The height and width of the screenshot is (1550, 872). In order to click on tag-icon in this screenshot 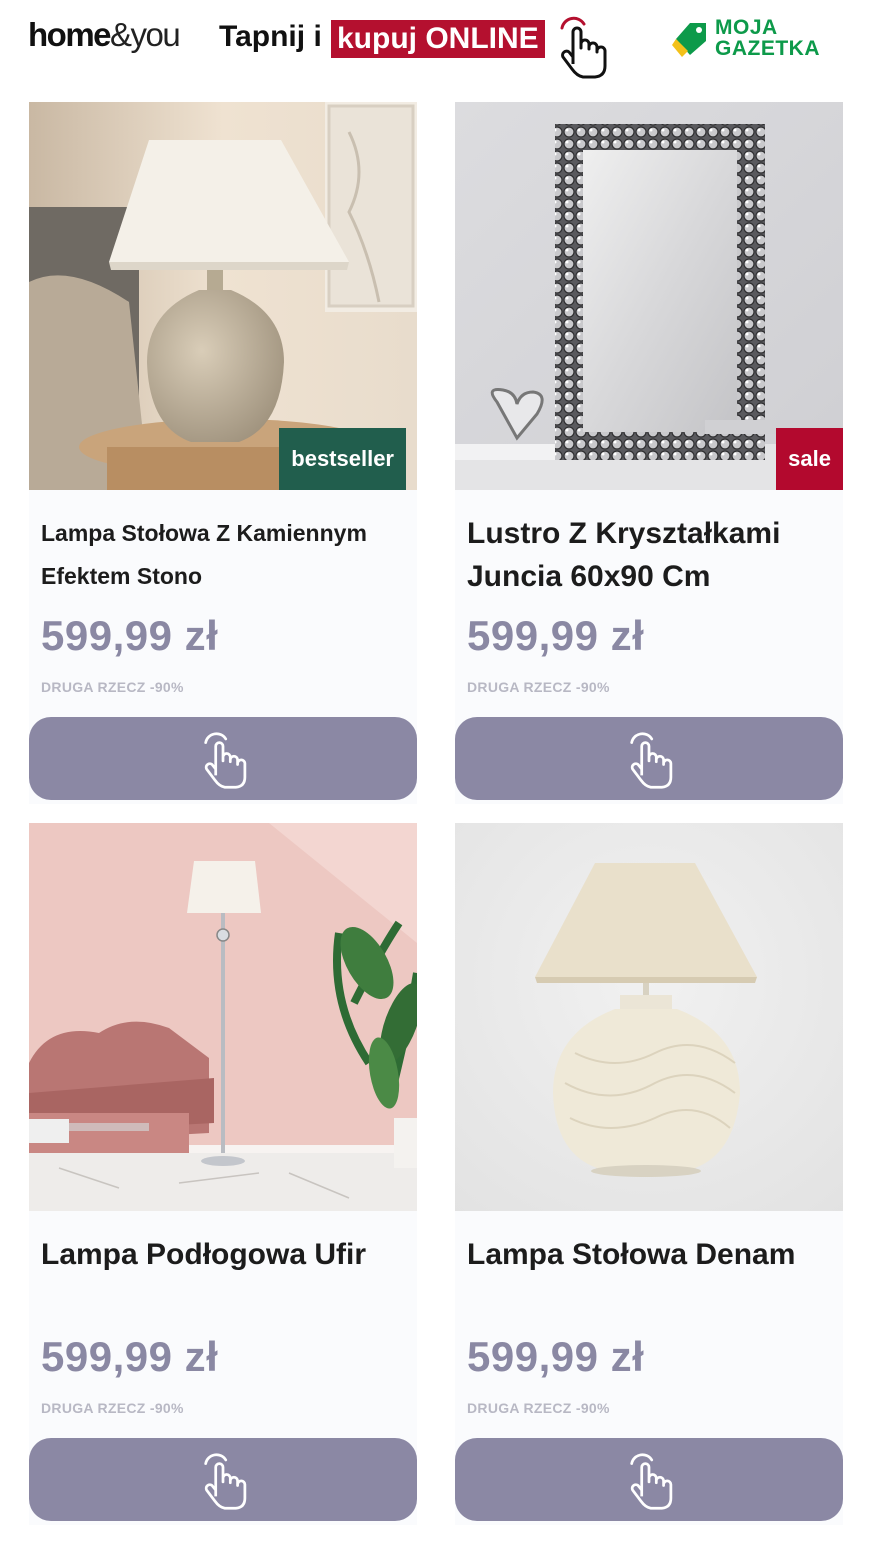, I will do `click(689, 40)`.